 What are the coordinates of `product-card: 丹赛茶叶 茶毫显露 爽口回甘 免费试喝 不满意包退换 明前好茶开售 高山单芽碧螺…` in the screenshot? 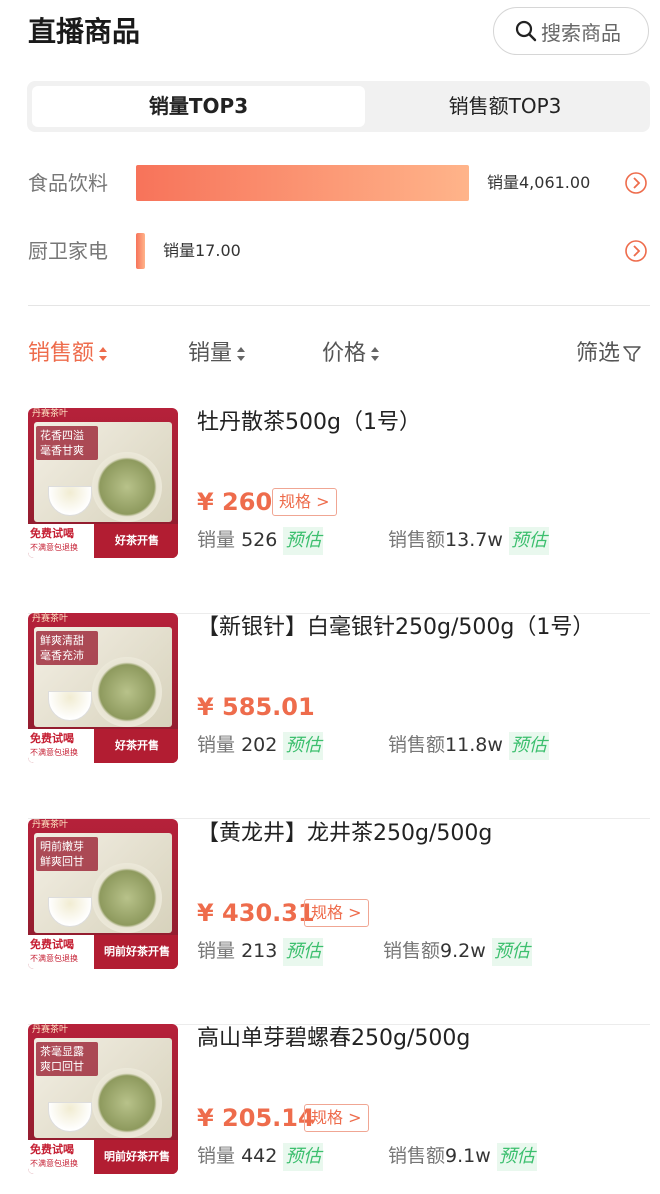 It's located at (330, 1109).